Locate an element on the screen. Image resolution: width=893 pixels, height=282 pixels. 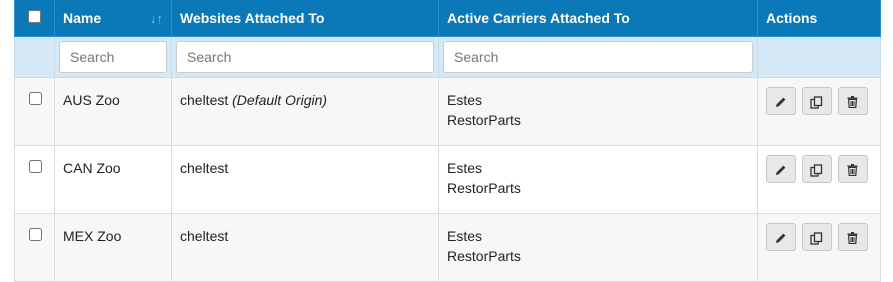
zone-name: CAN Zoo is located at coordinates (113, 179).